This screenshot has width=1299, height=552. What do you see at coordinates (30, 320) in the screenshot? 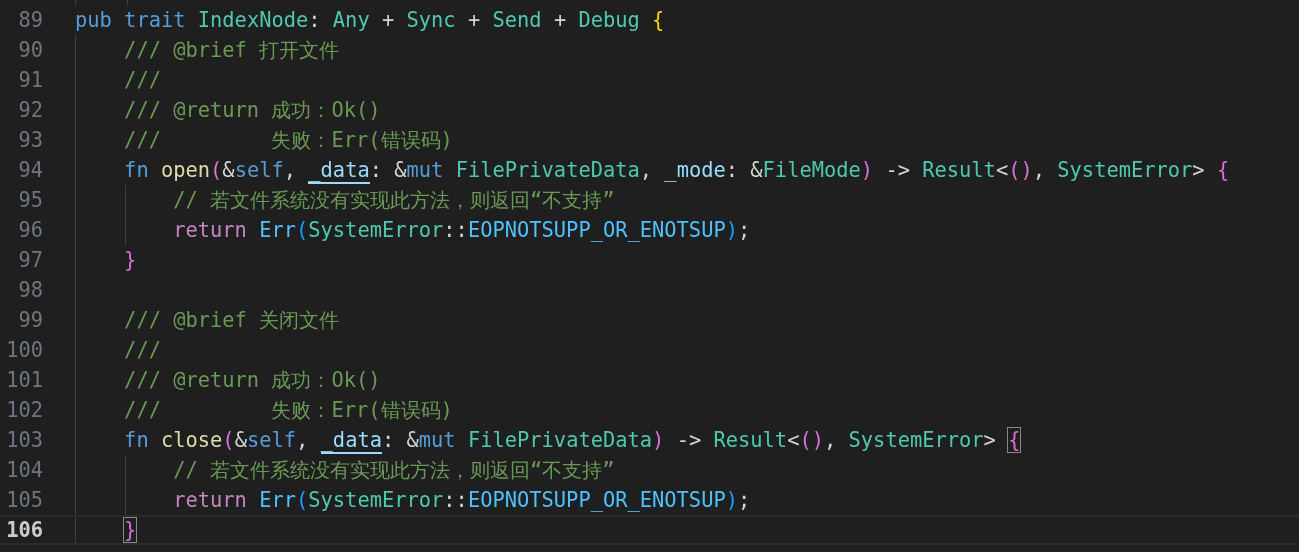
I see `line-number: 99` at bounding box center [30, 320].